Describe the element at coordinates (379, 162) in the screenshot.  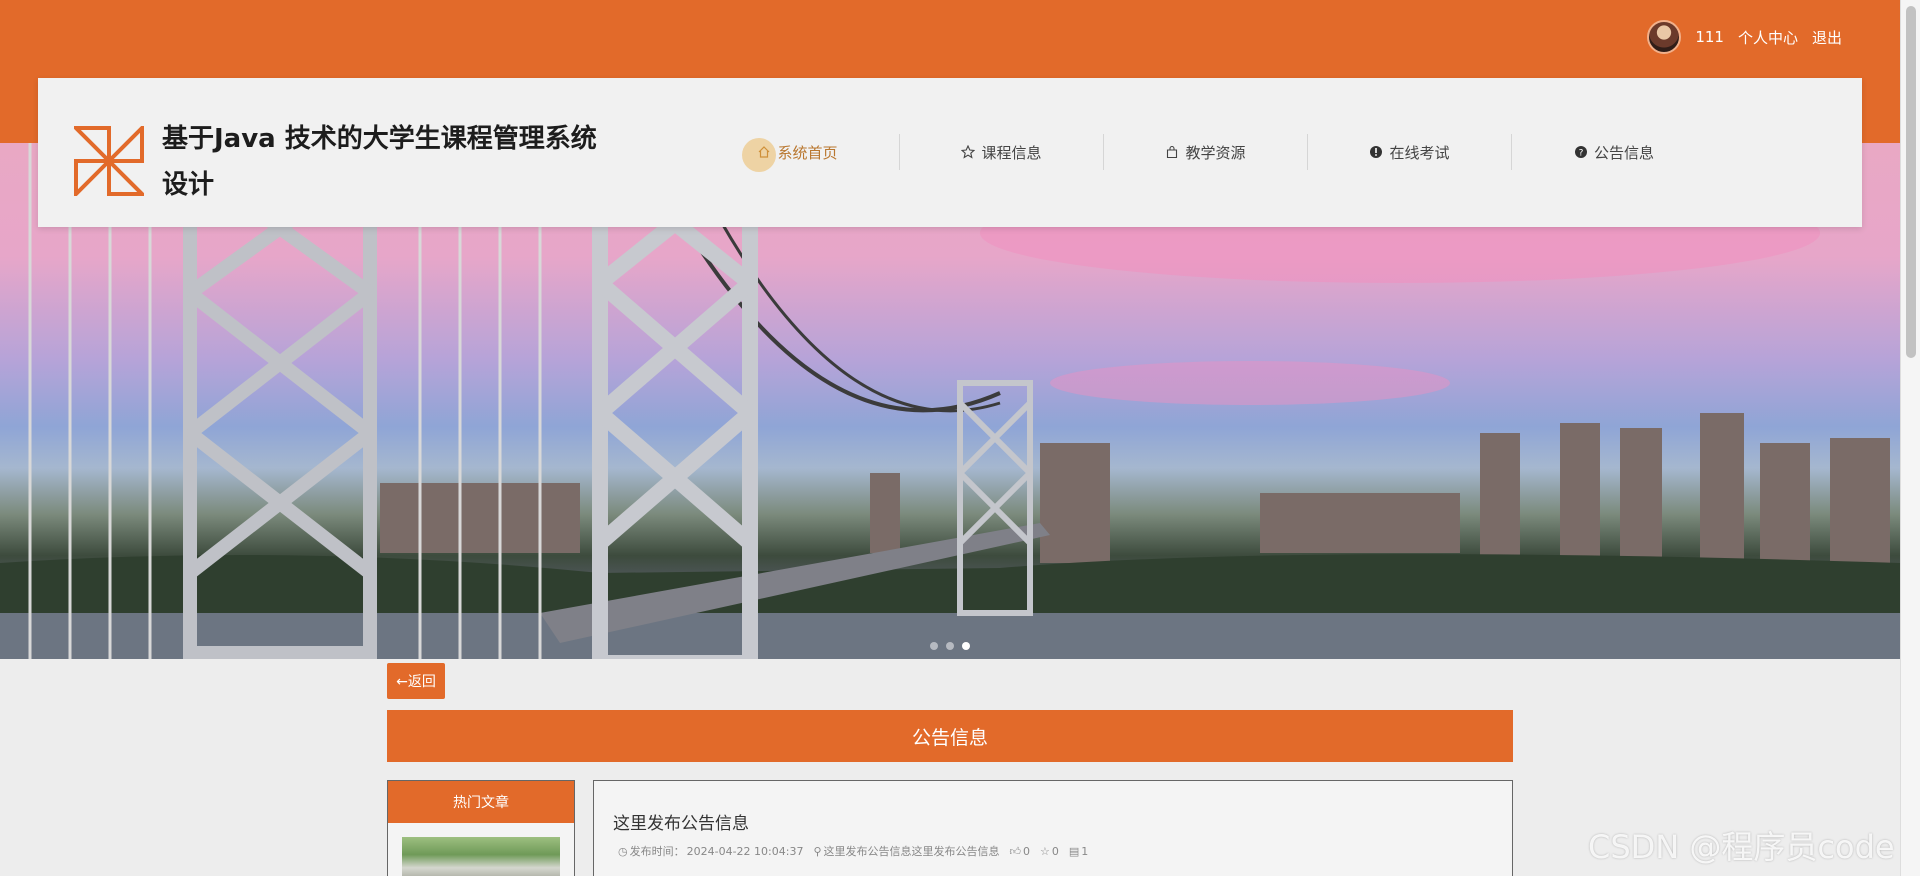
I see `site-title: 基于Java 技术的大学生课程管理系统设计` at that location.